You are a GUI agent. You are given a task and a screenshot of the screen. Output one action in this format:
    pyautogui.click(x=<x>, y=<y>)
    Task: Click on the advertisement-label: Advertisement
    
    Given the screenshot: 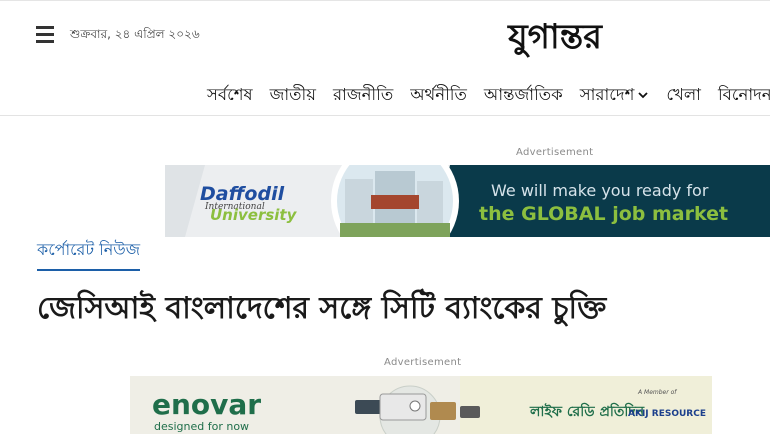 What is the action you would take?
    pyautogui.click(x=555, y=152)
    